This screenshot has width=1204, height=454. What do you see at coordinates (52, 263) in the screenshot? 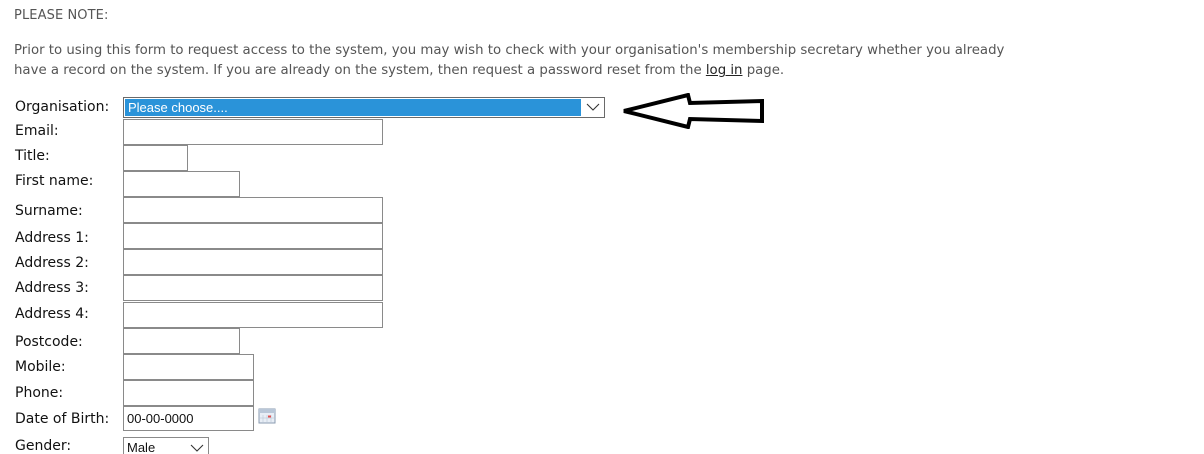
I see `address2-label: Address 2:` at bounding box center [52, 263].